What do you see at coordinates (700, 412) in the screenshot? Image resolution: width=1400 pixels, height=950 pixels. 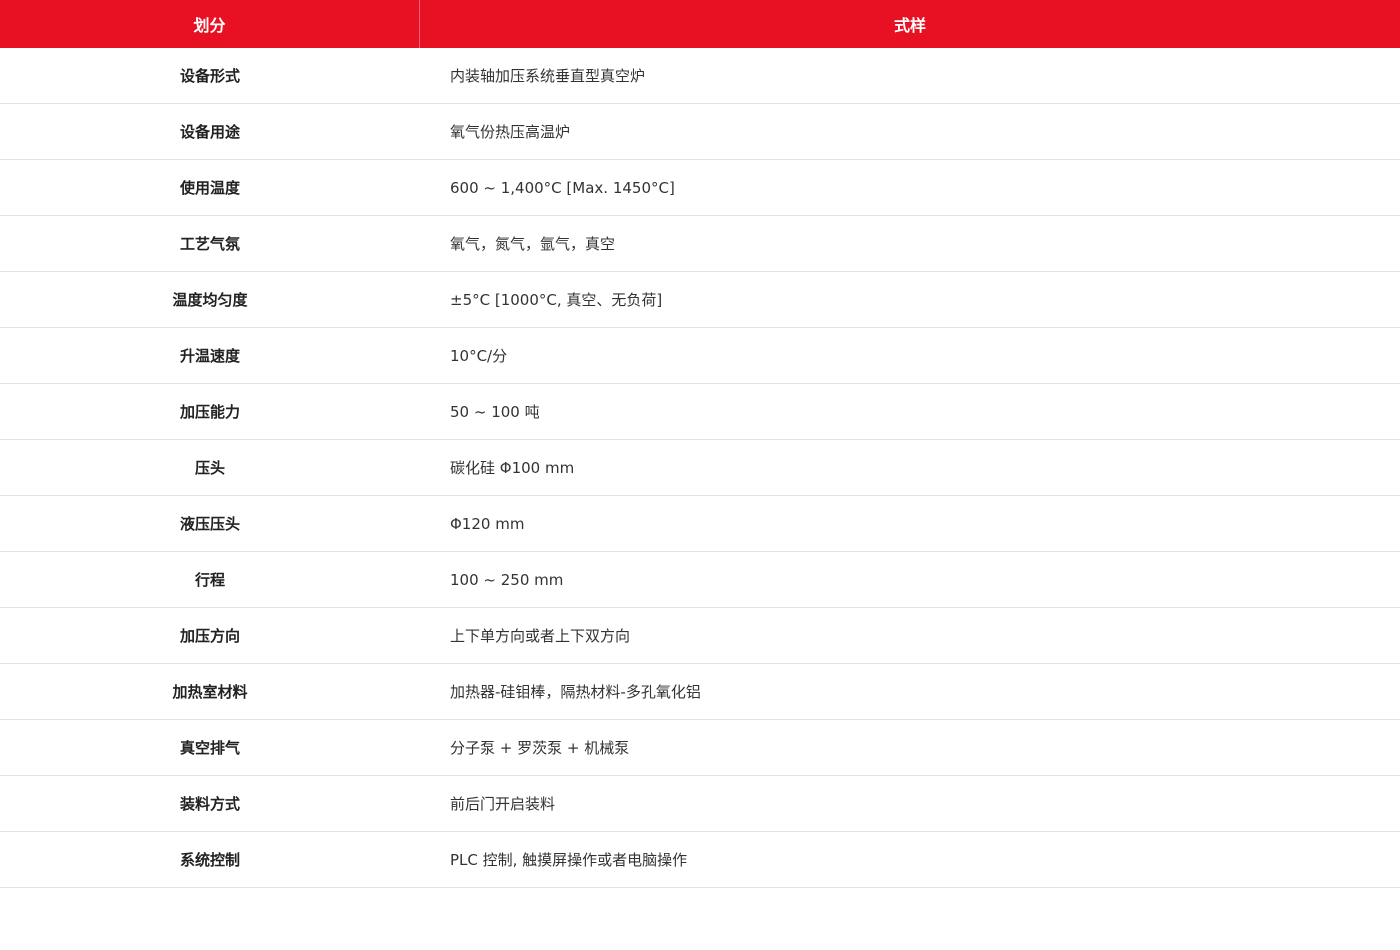 I see `table-row: 加压能力 50 ~ 100 吨` at bounding box center [700, 412].